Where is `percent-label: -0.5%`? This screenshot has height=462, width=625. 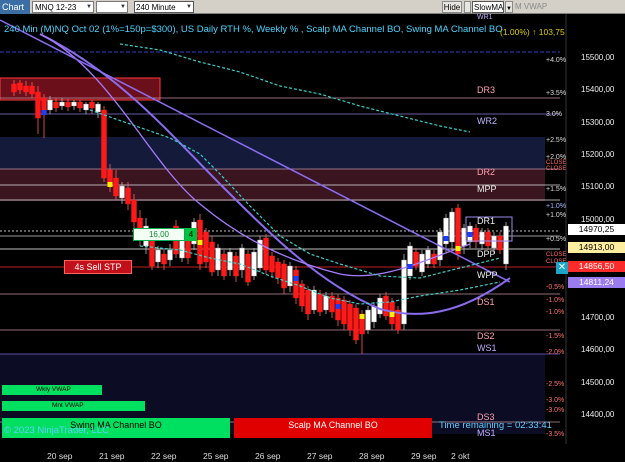 percent-label: -0.5% is located at coordinates (555, 287).